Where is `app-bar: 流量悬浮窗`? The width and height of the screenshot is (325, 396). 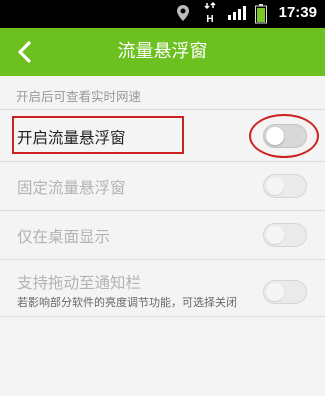
app-bar: 流量悬浮窗 is located at coordinates (162, 52).